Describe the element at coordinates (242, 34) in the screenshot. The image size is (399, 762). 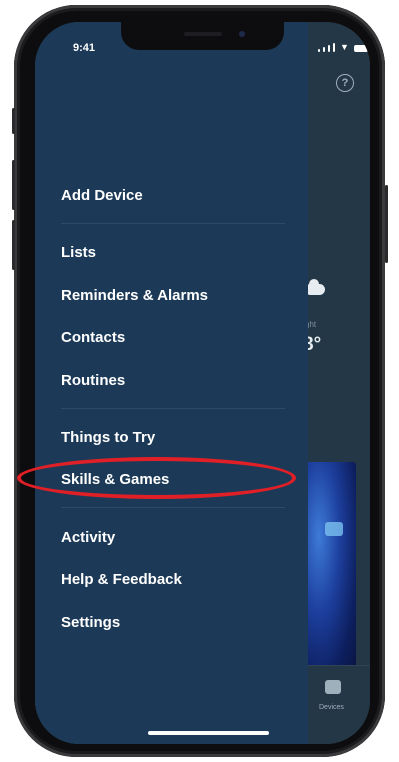
I see `front-camera` at that location.